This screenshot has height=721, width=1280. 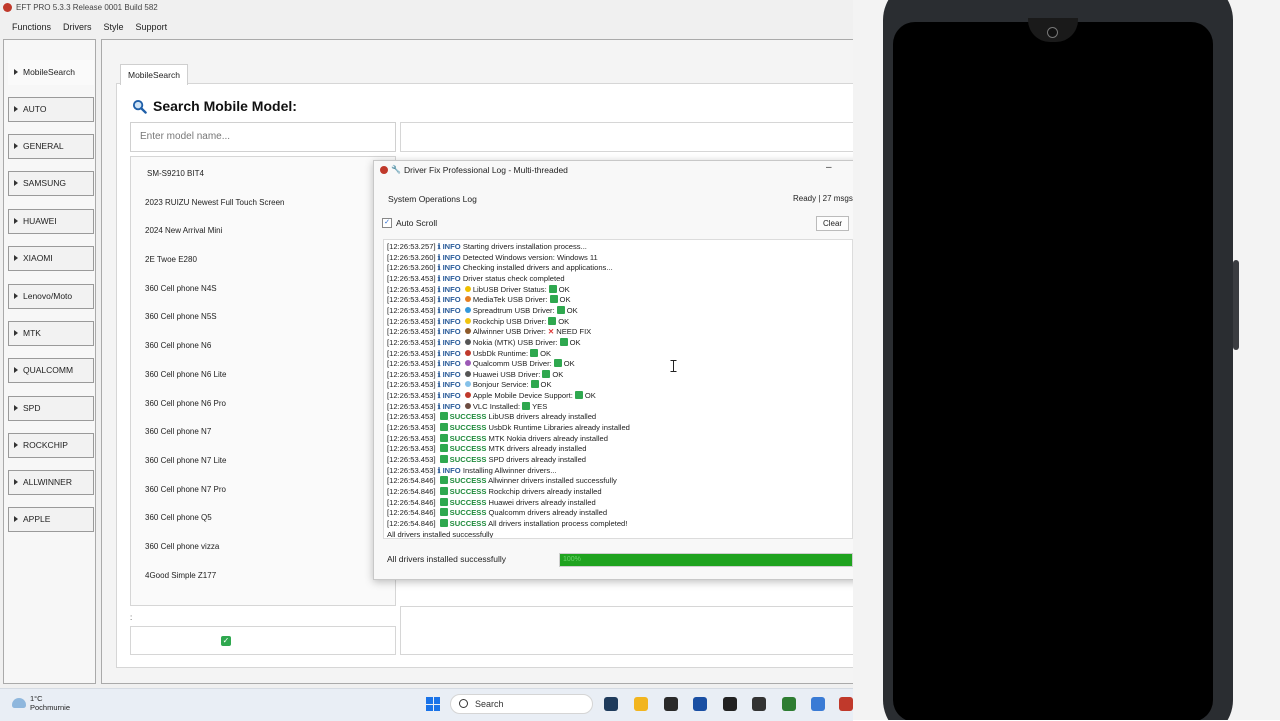 What do you see at coordinates (214, 203) in the screenshot?
I see `list-item: 2023 RUIZU Newest Full Touch Screen` at bounding box center [214, 203].